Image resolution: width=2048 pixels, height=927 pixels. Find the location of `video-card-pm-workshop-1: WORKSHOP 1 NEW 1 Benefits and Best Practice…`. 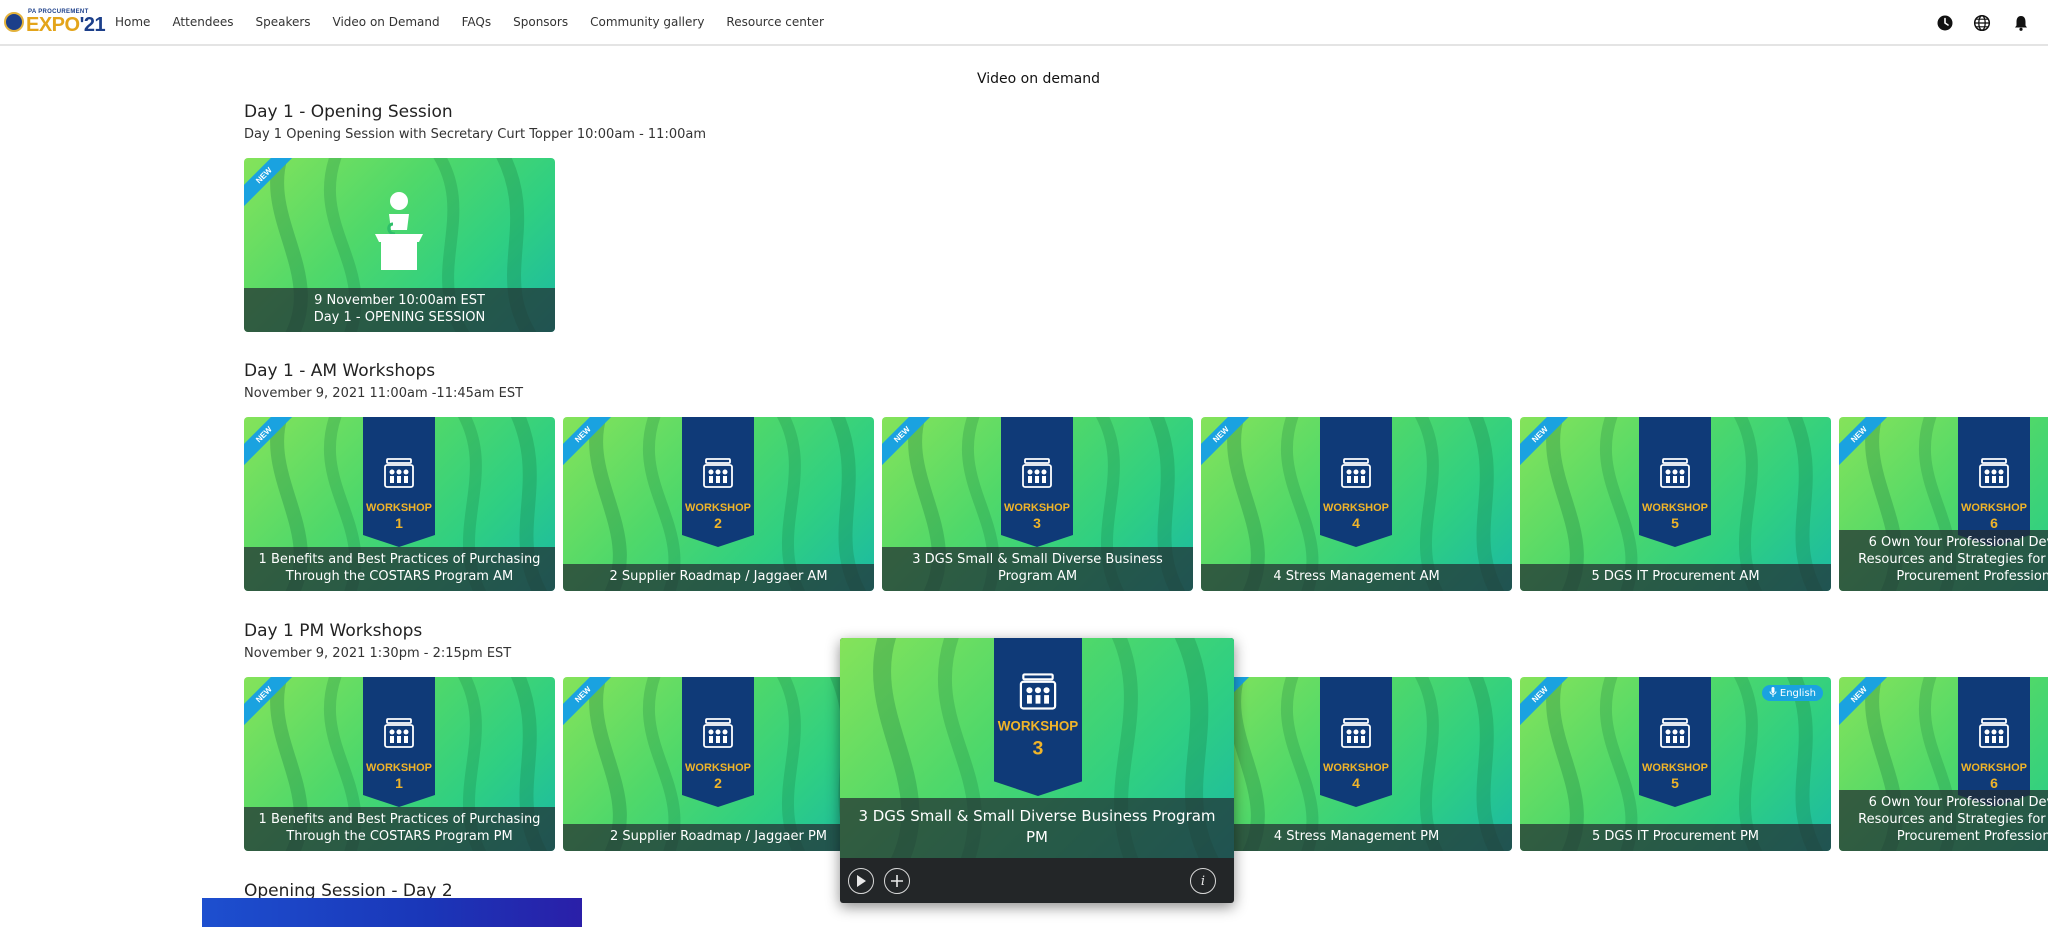

video-card-pm-workshop-1: WORKSHOP 1 NEW 1 Benefits and Best Practice… is located at coordinates (399, 764).